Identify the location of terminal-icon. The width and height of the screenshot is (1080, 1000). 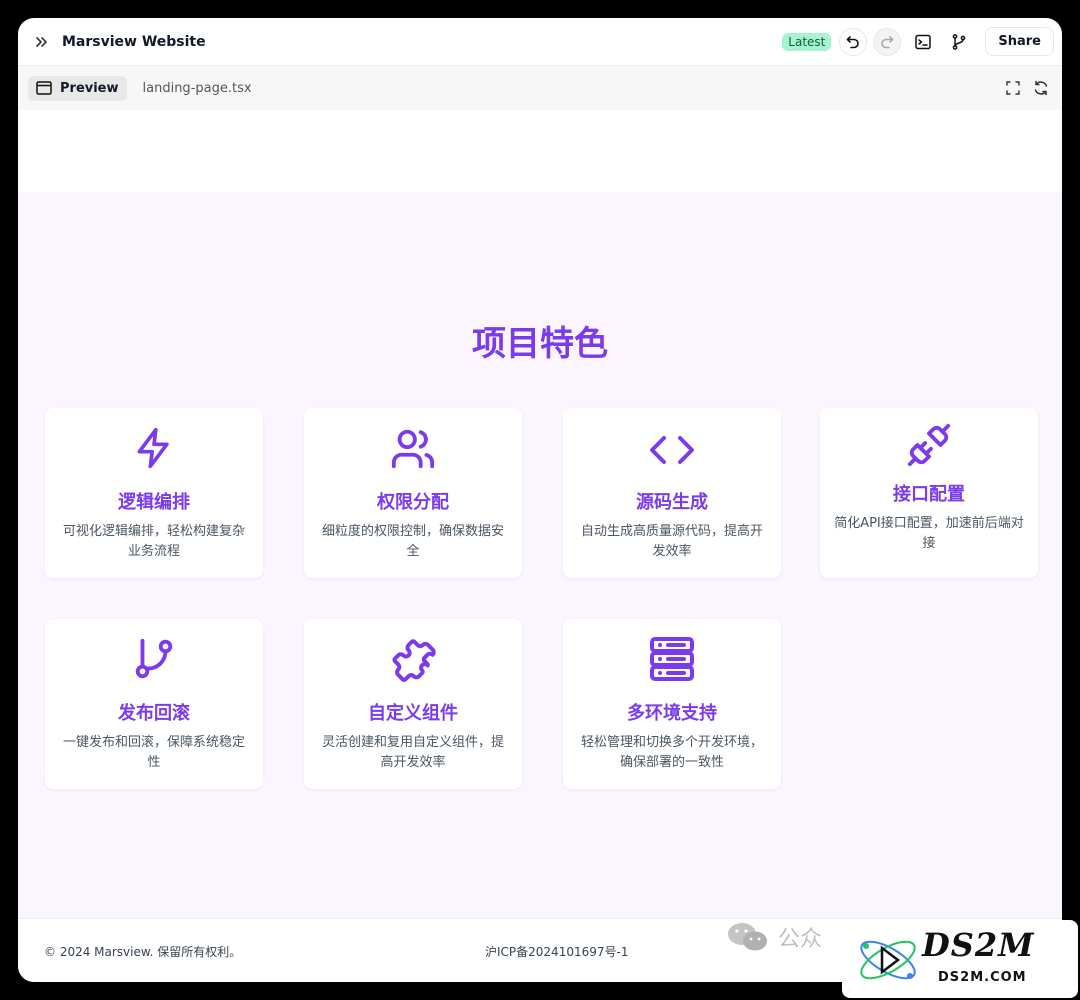
(923, 41).